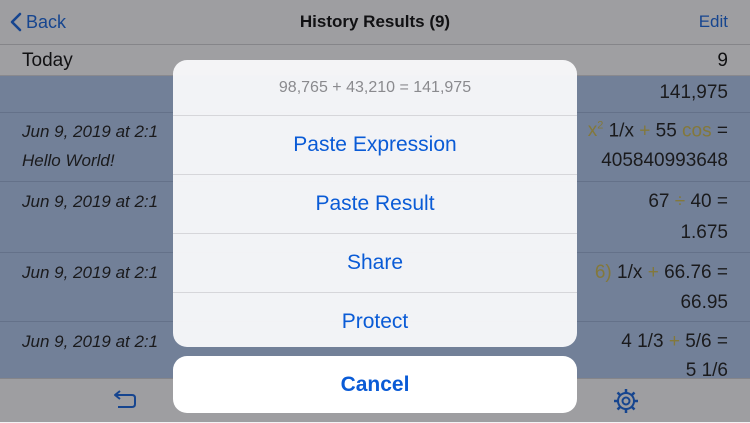 The image size is (750, 423). What do you see at coordinates (375, 88) in the screenshot?
I see `action-sheet-title: 98,765 + 43,210 = 141,975` at bounding box center [375, 88].